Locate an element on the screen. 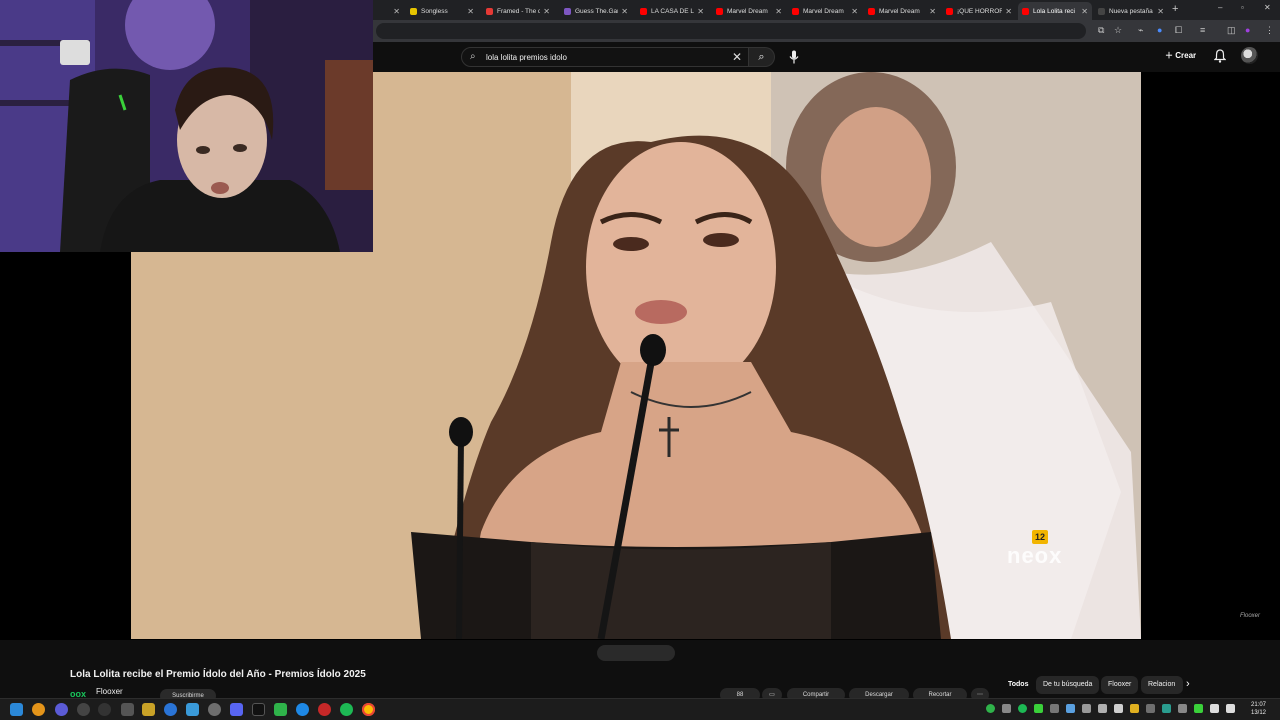 The image size is (1280, 720). tab-title: Lola Lolita reci is located at coordinates (1054, 11).